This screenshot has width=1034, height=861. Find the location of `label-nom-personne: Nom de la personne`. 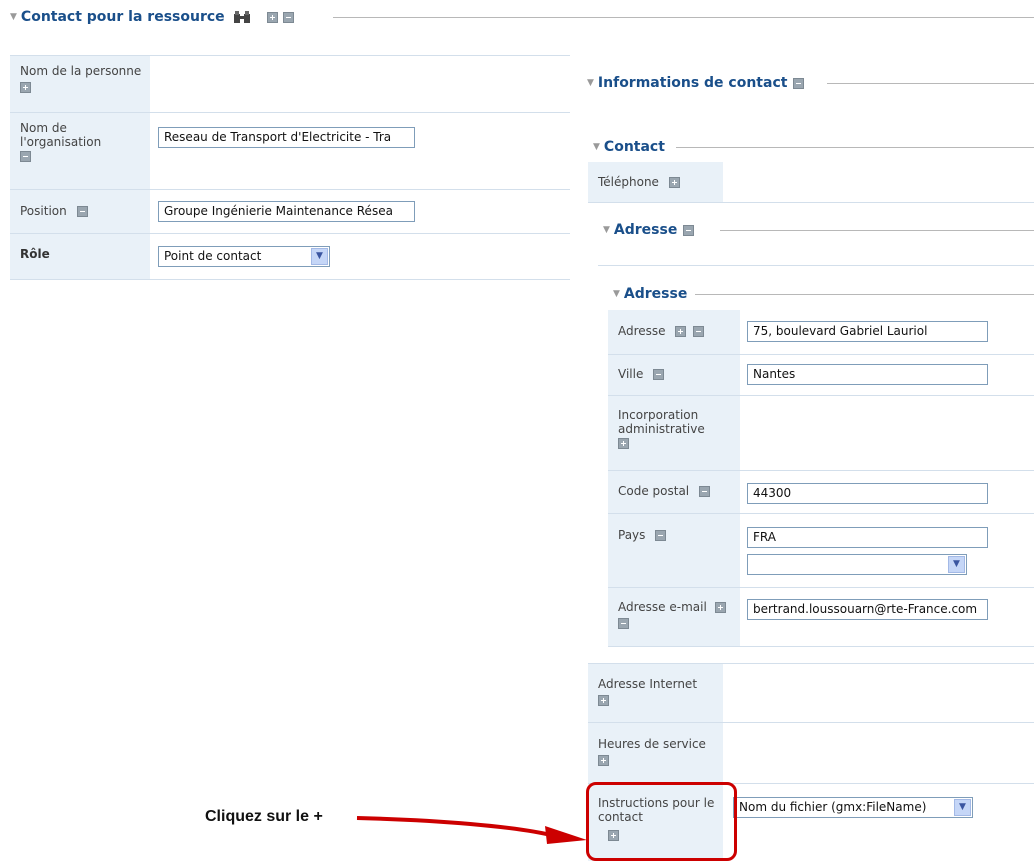

label-nom-personne: Nom de la personne is located at coordinates (80, 84).